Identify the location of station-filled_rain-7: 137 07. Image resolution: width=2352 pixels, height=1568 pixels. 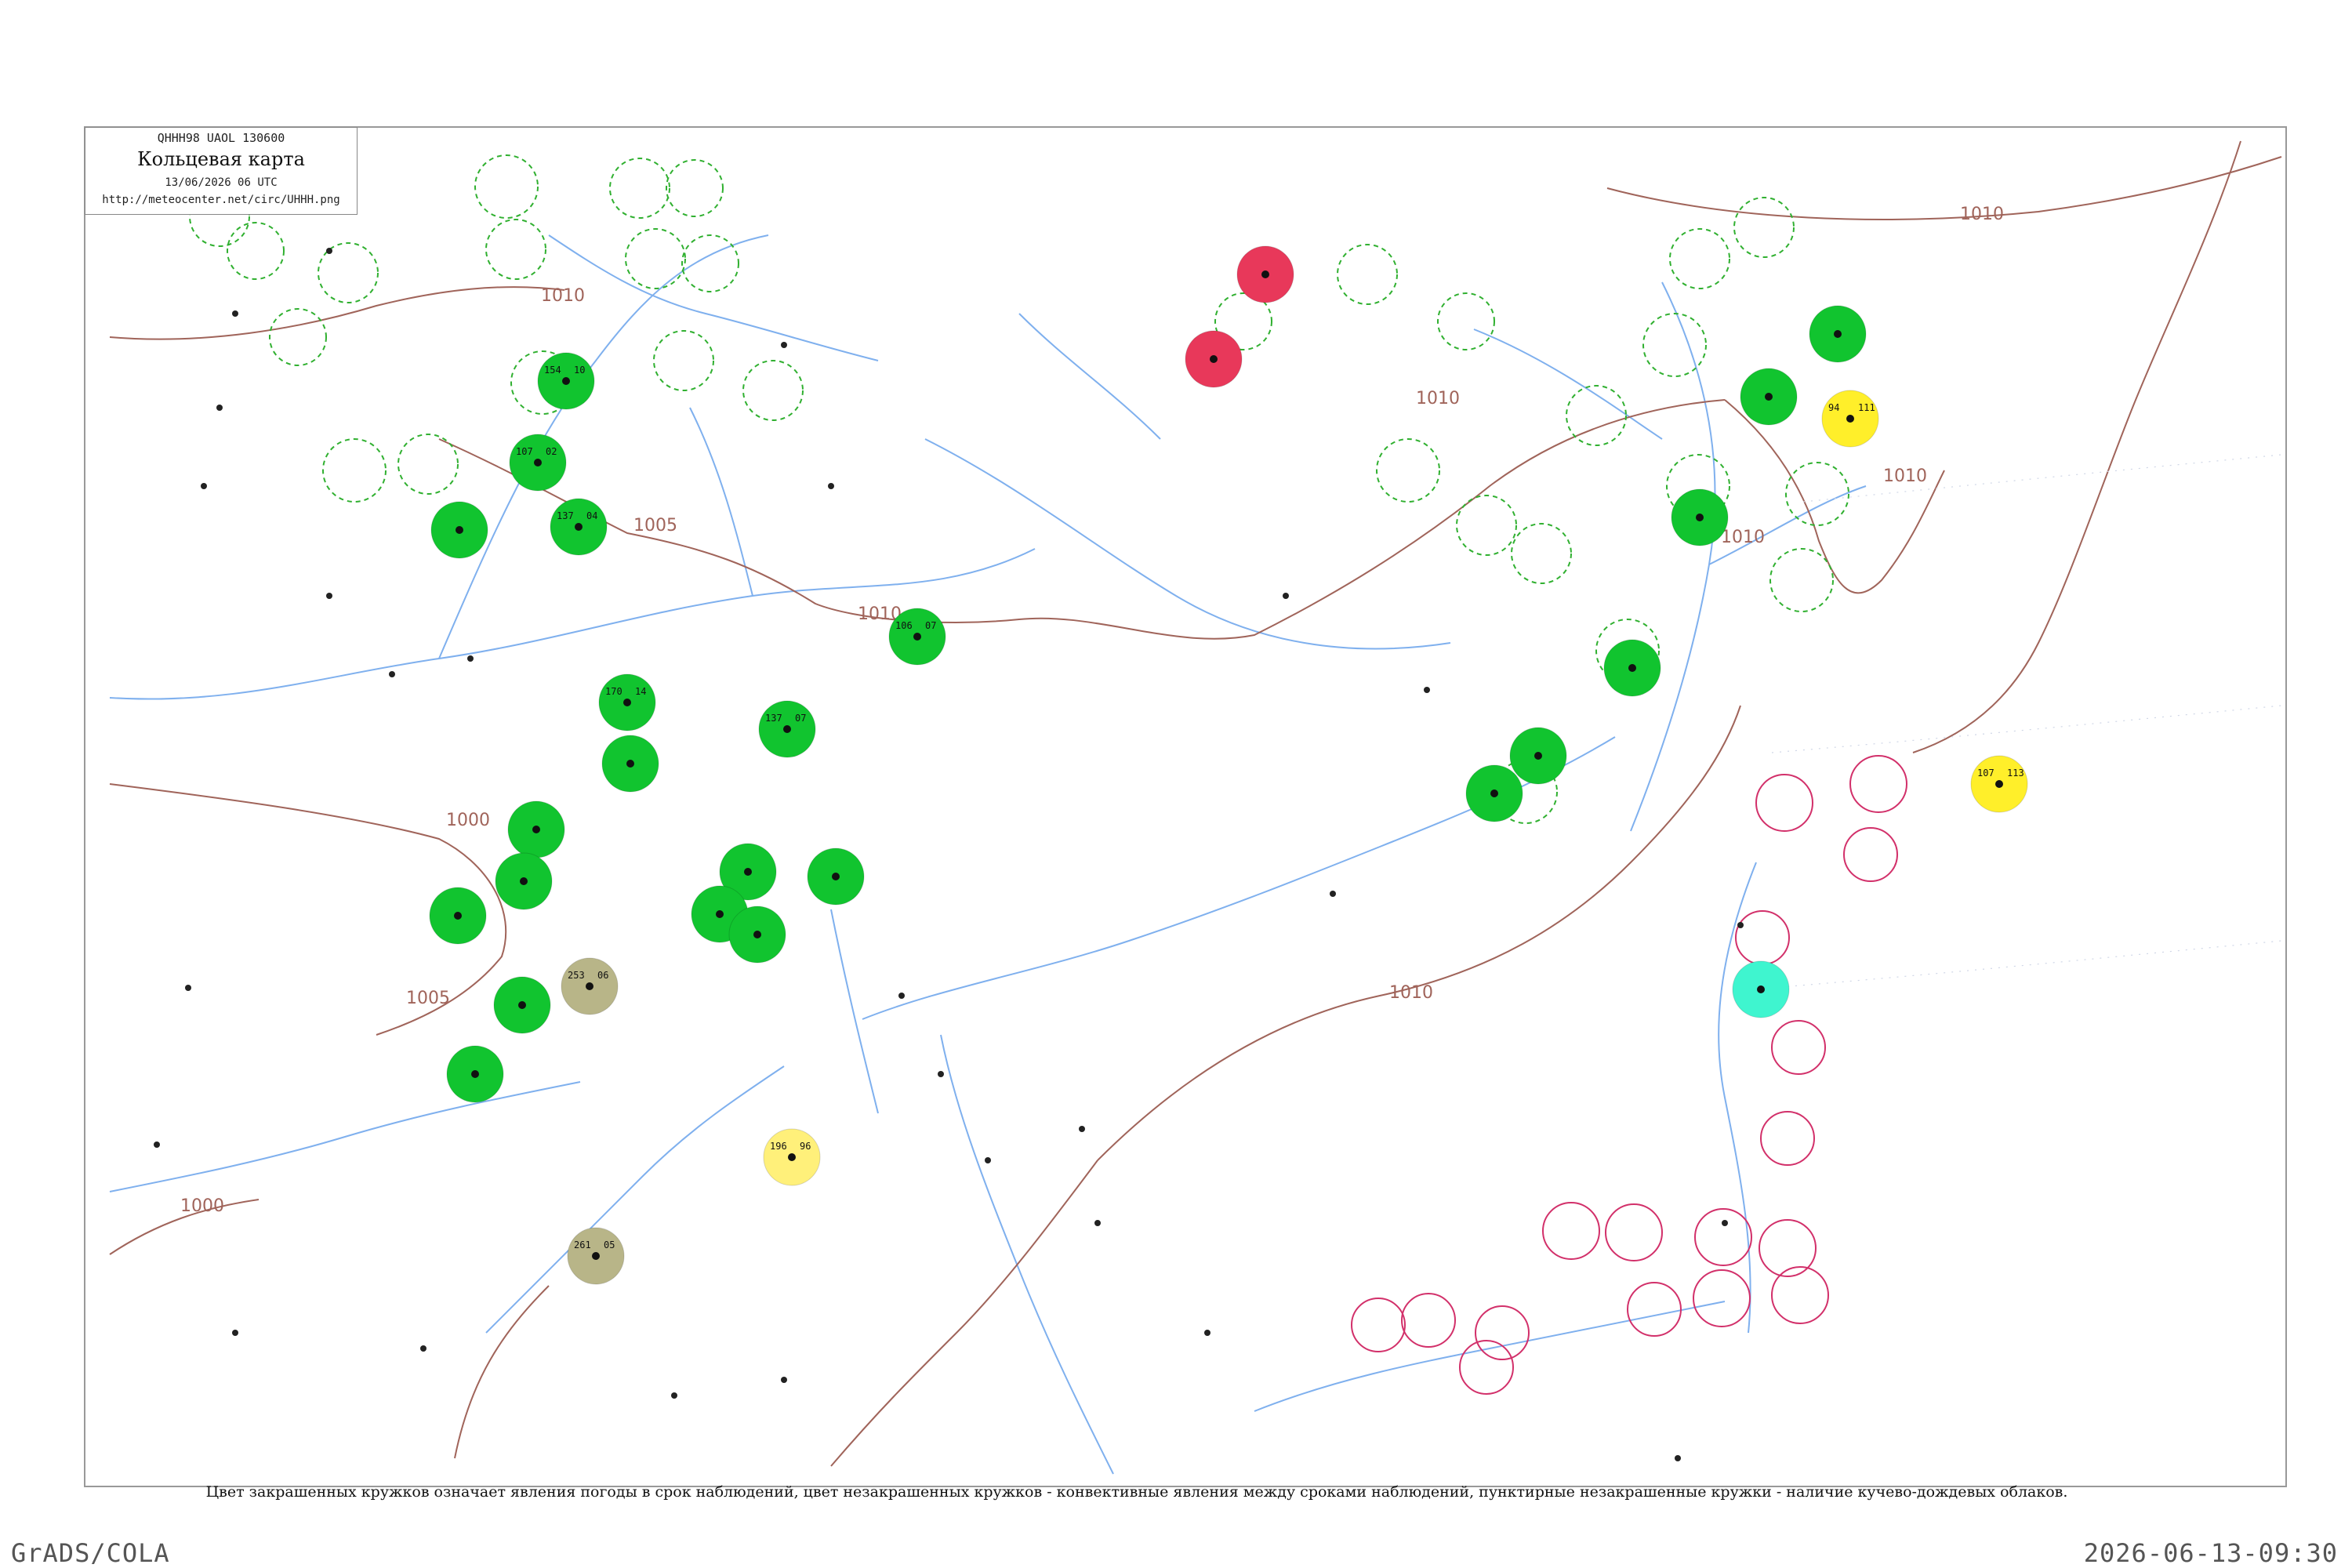
(787, 729).